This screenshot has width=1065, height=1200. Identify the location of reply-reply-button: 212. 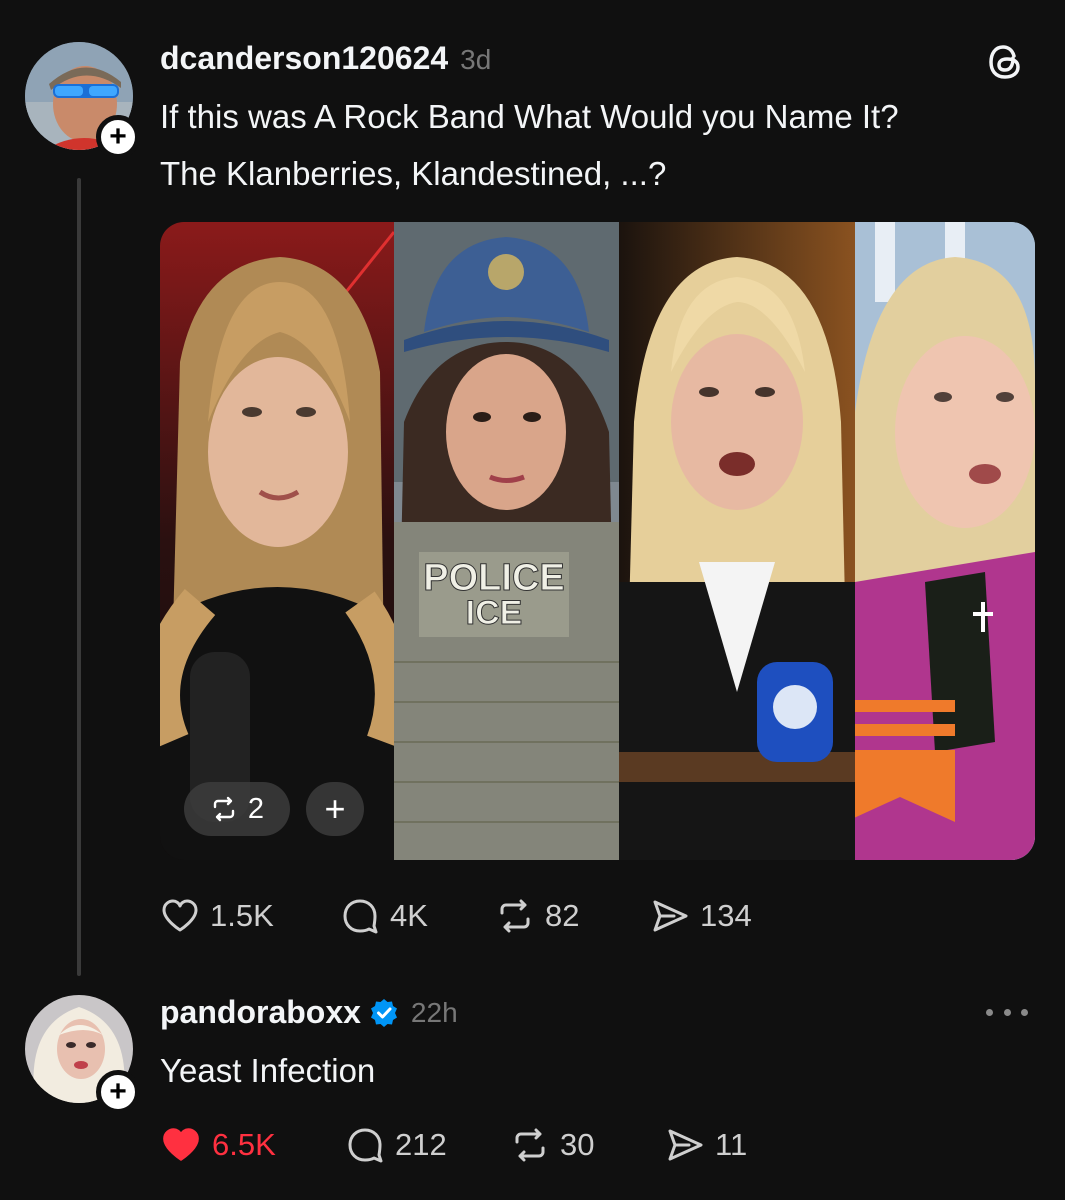
(427, 1145).